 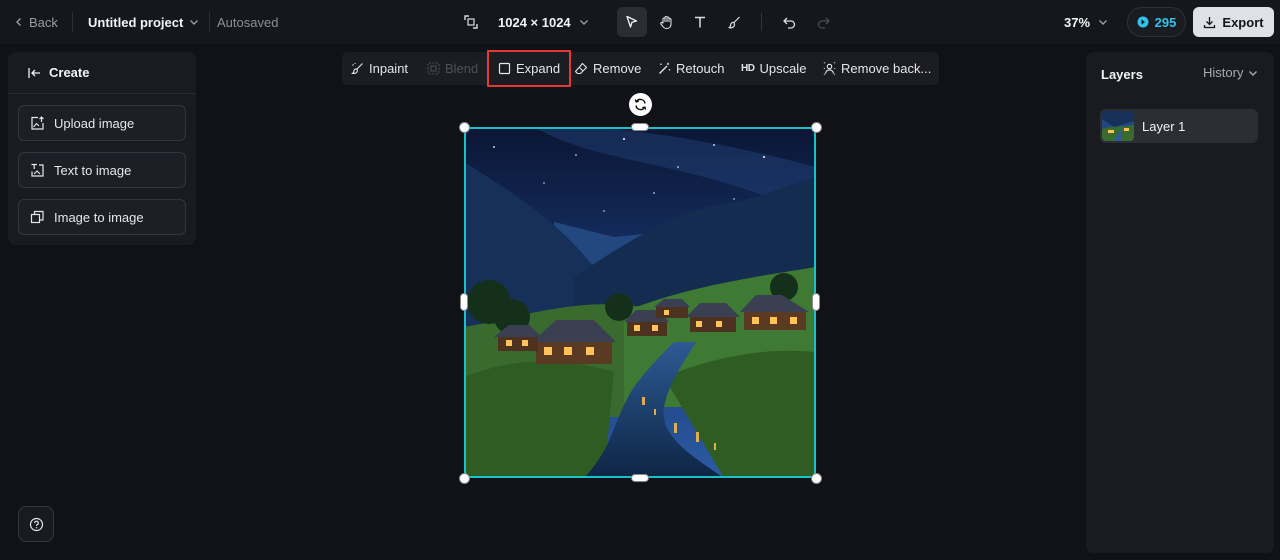 I want to click on redo-icon, so click(x=823, y=22).